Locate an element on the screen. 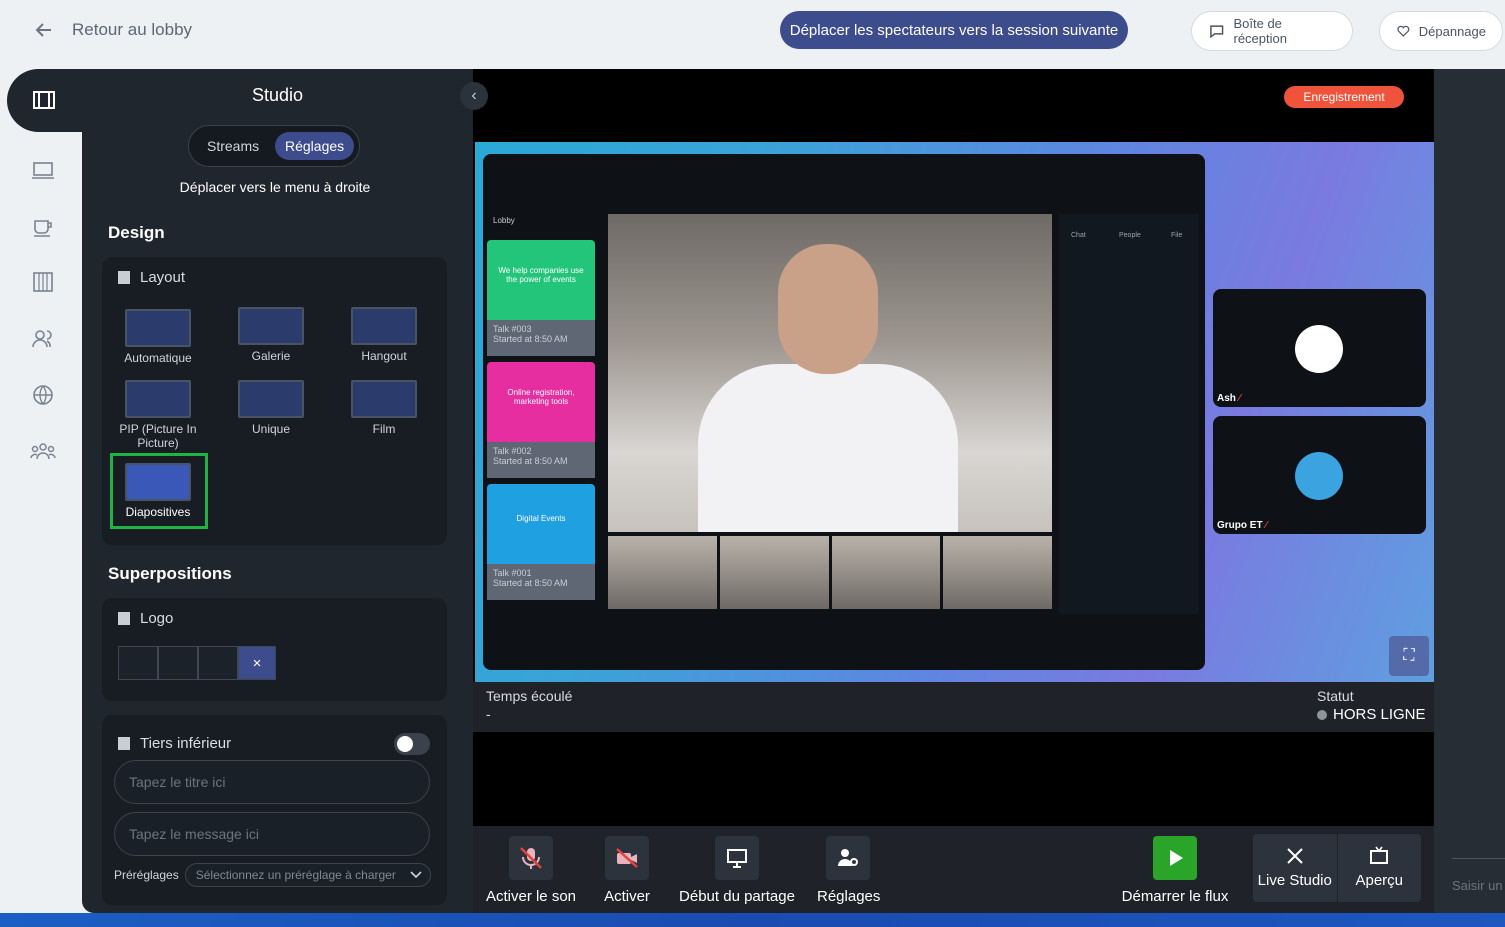 The height and width of the screenshot is (927, 1505). talk-body: Talk #001 Started at 8:50 AM is located at coordinates (541, 582).